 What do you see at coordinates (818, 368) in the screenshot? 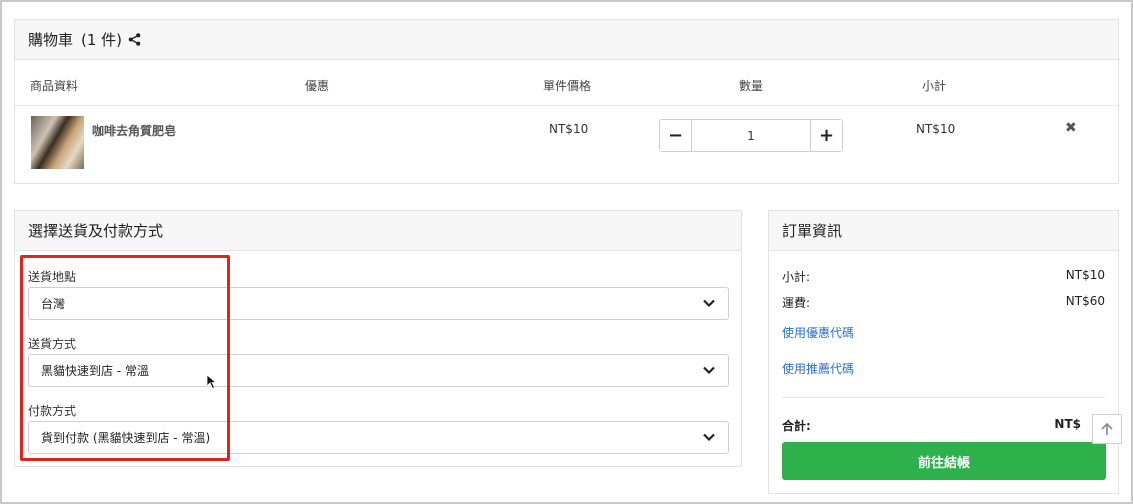
I see `referral-code-link: 使用推薦代碼` at bounding box center [818, 368].